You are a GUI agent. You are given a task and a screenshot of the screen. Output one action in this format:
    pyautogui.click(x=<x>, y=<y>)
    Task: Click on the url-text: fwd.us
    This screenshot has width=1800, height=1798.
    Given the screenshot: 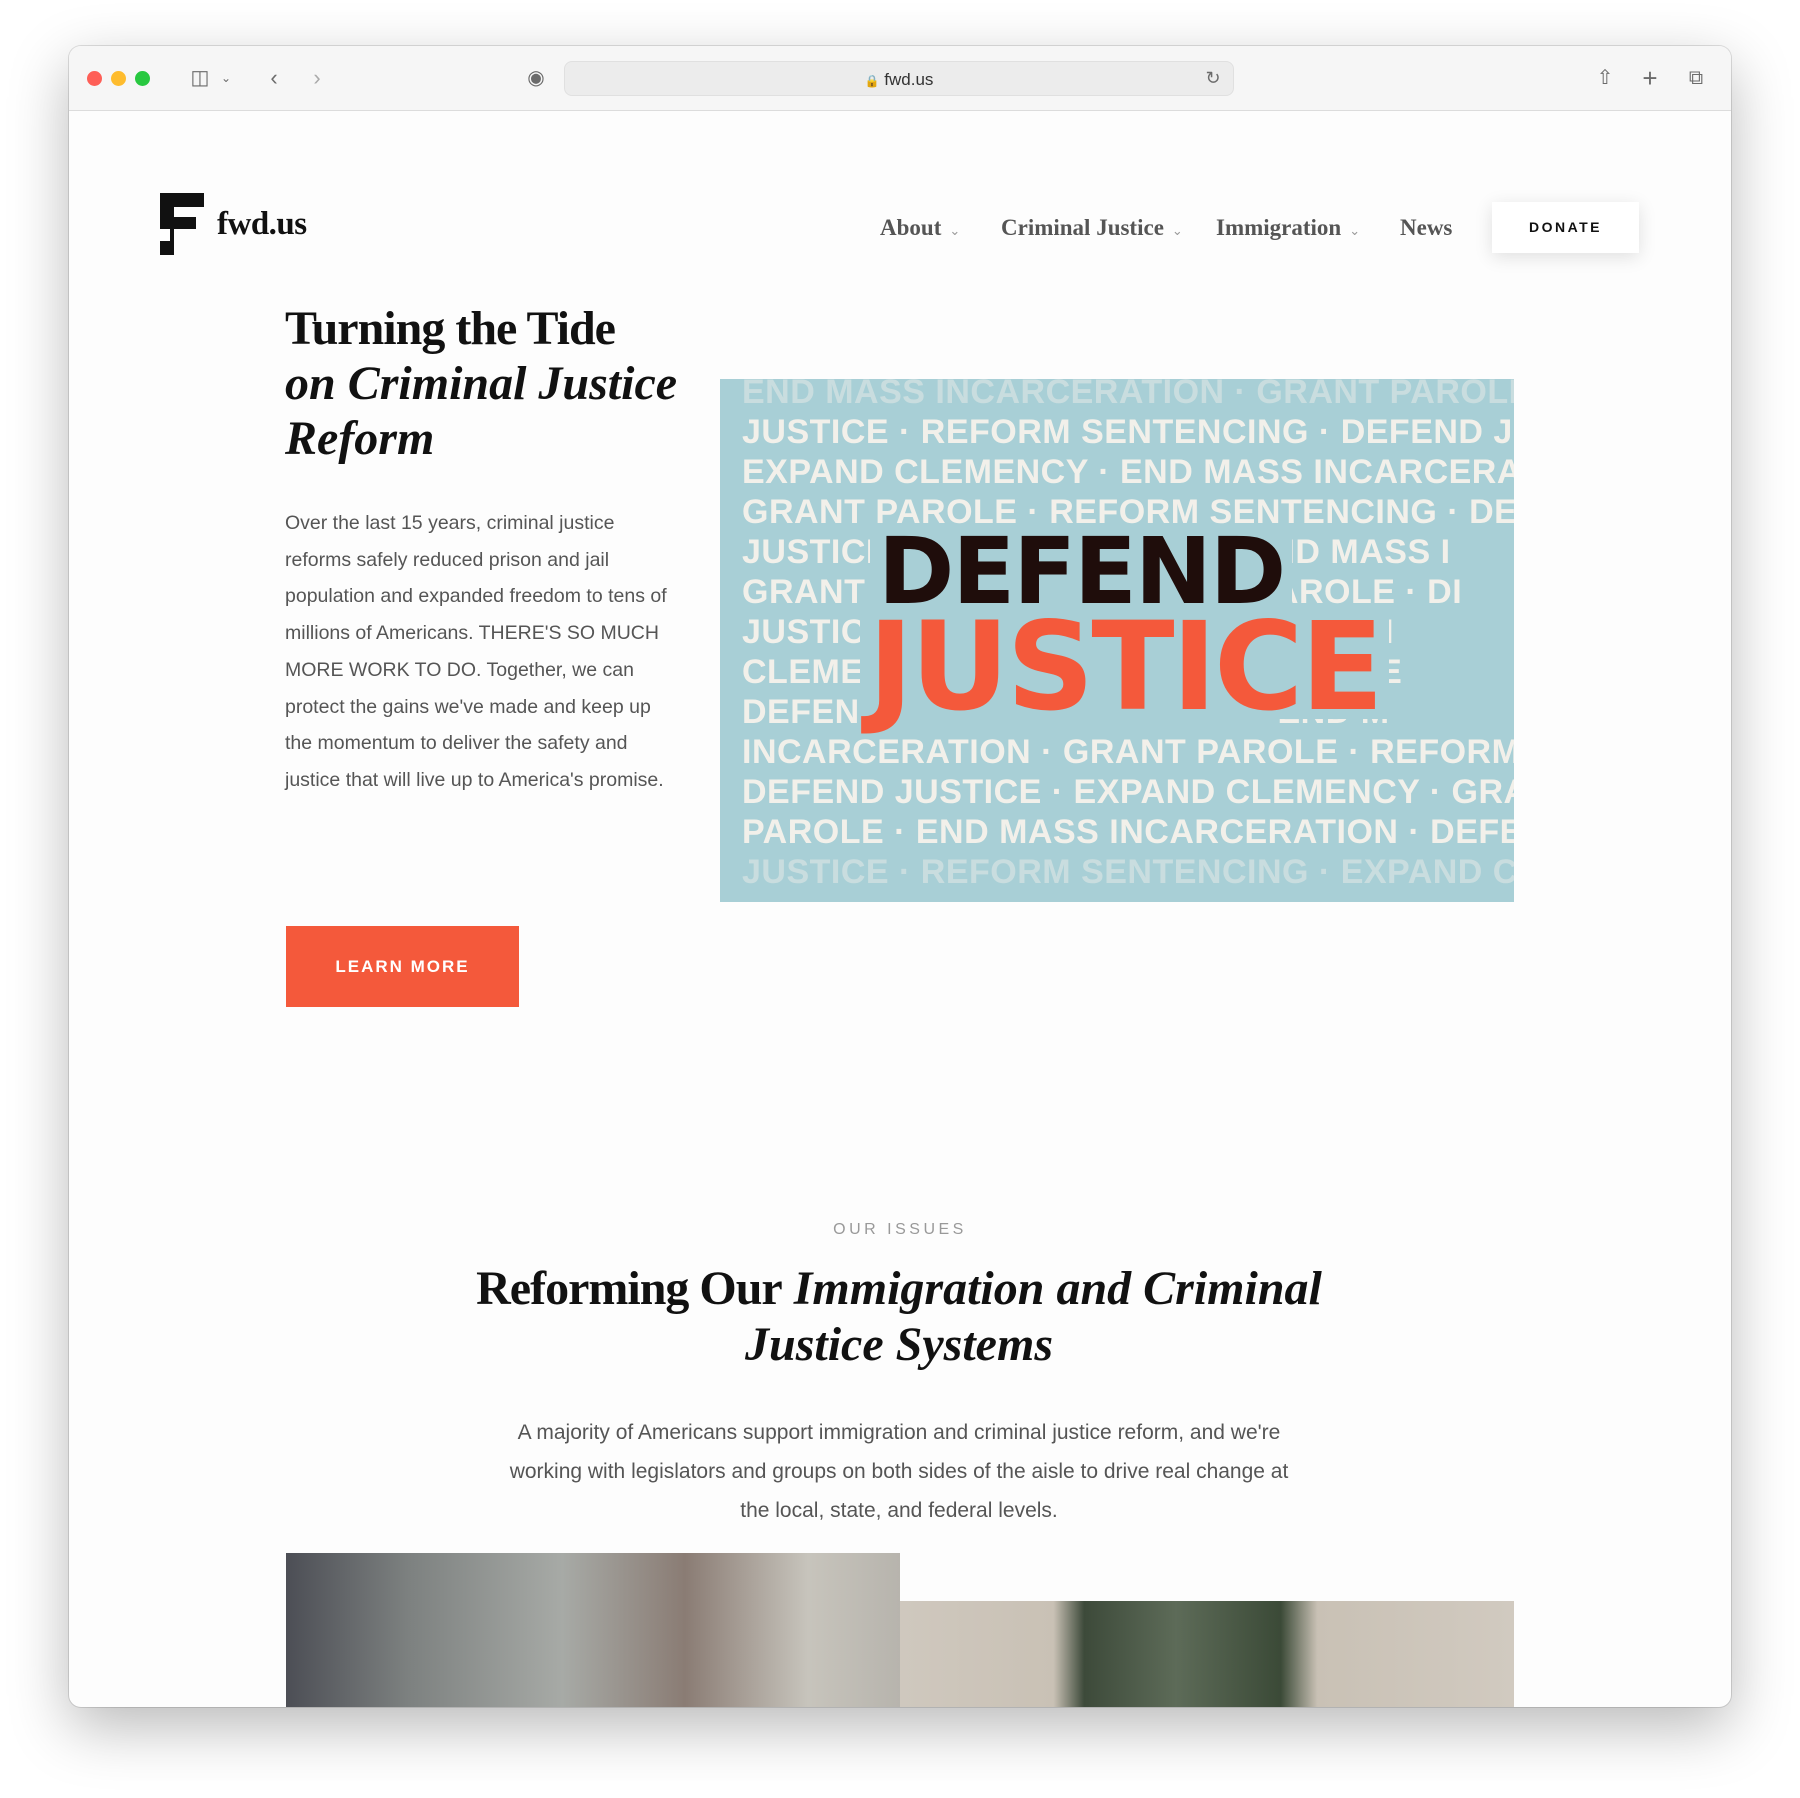 What is the action you would take?
    pyautogui.click(x=909, y=79)
    